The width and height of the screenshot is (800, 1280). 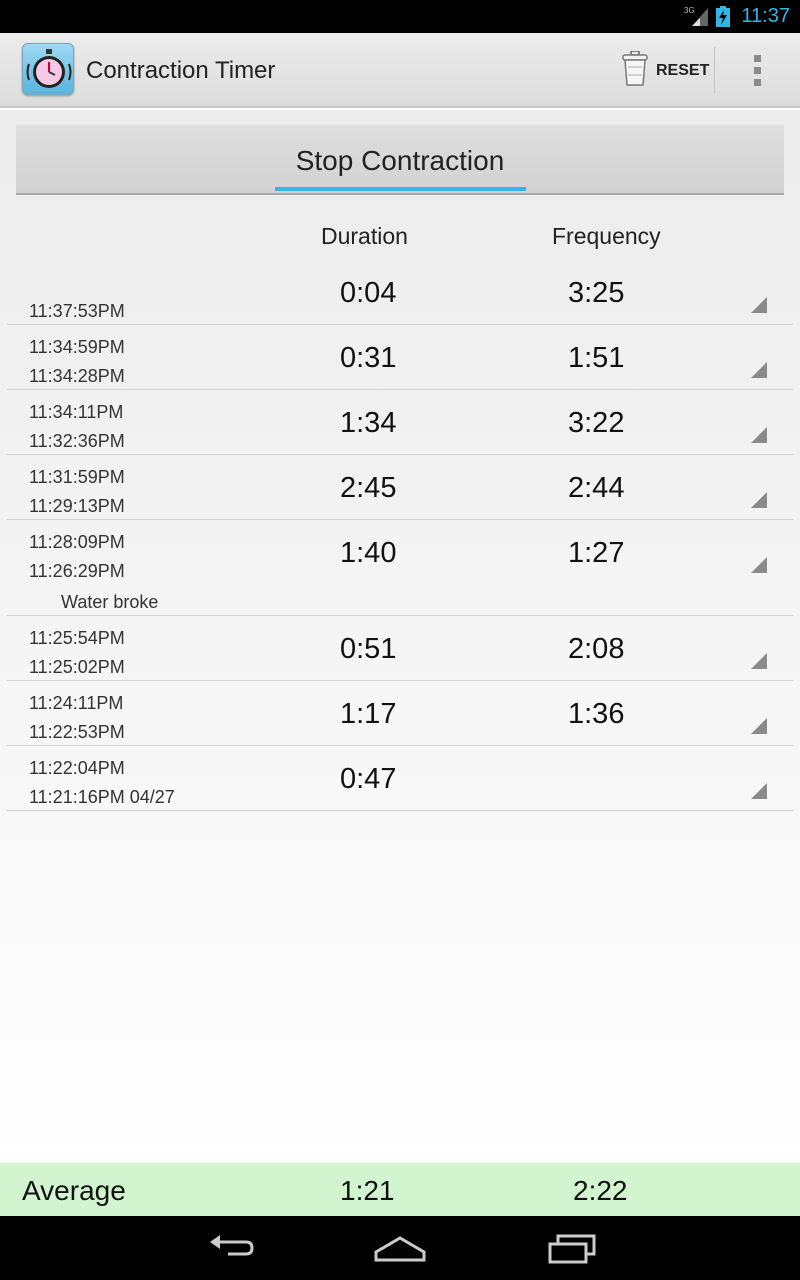 I want to click on end-time: 11:22:53PM, so click(x=77, y=732).